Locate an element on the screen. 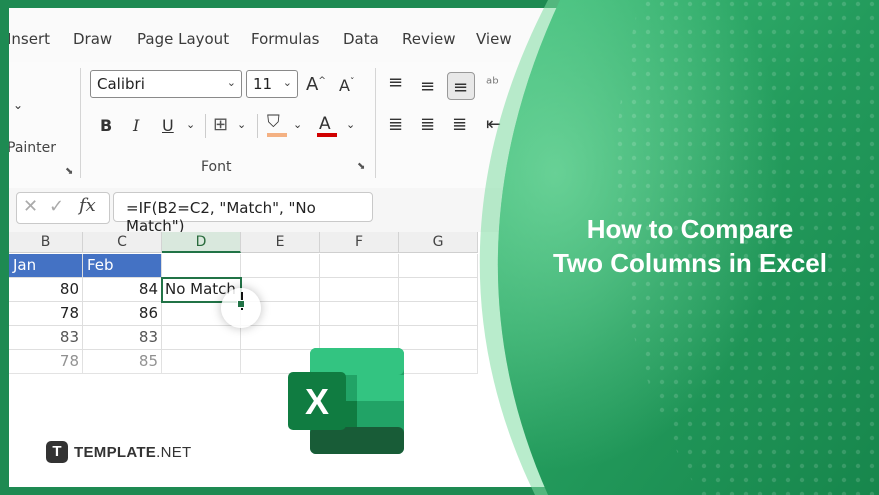 This screenshot has height=495, width=879. align-middle-icon: ≡ is located at coordinates (427, 86).